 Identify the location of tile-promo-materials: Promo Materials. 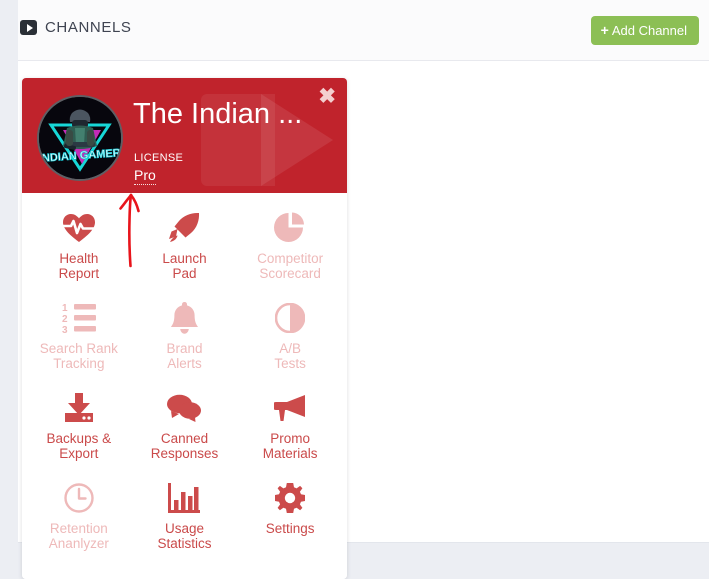
(290, 426).